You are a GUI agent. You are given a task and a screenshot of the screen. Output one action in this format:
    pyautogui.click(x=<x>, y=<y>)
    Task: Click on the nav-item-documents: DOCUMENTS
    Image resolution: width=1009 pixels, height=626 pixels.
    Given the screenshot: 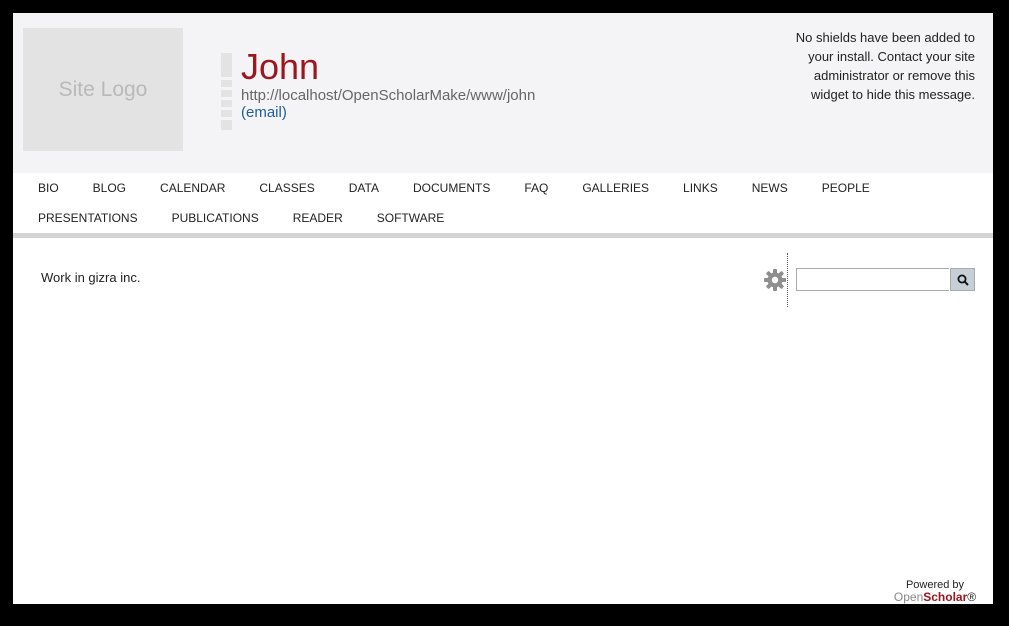 What is the action you would take?
    pyautogui.click(x=451, y=188)
    